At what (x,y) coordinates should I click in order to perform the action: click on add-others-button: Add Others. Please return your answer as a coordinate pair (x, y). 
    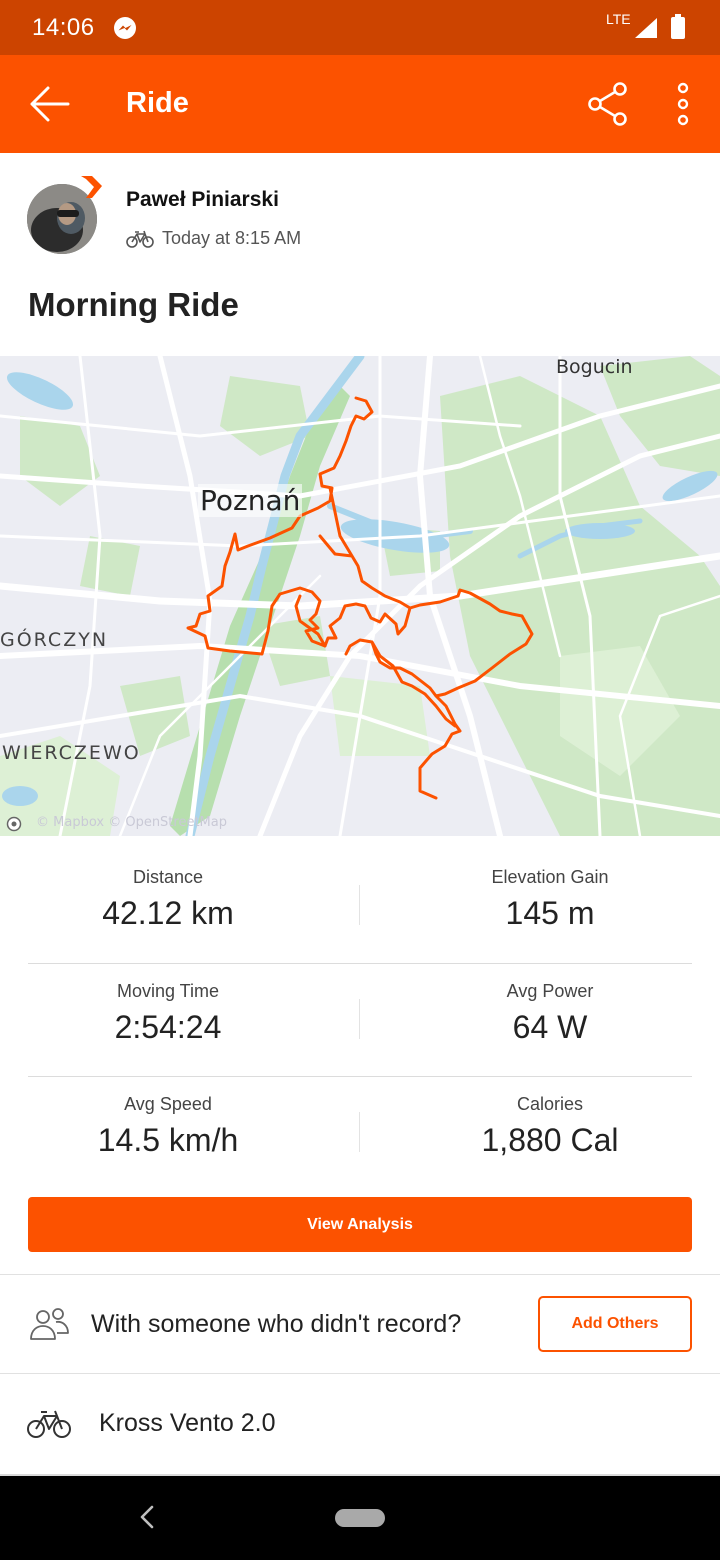
    Looking at the image, I should click on (615, 1324).